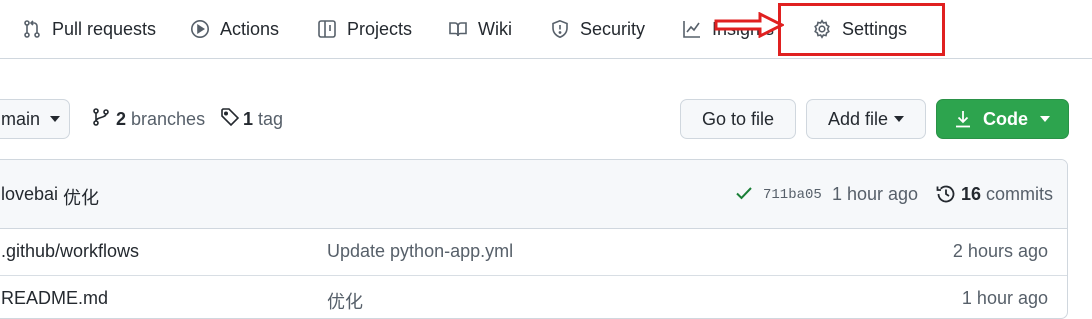  I want to click on file-commit-message: 优化, so click(345, 301).